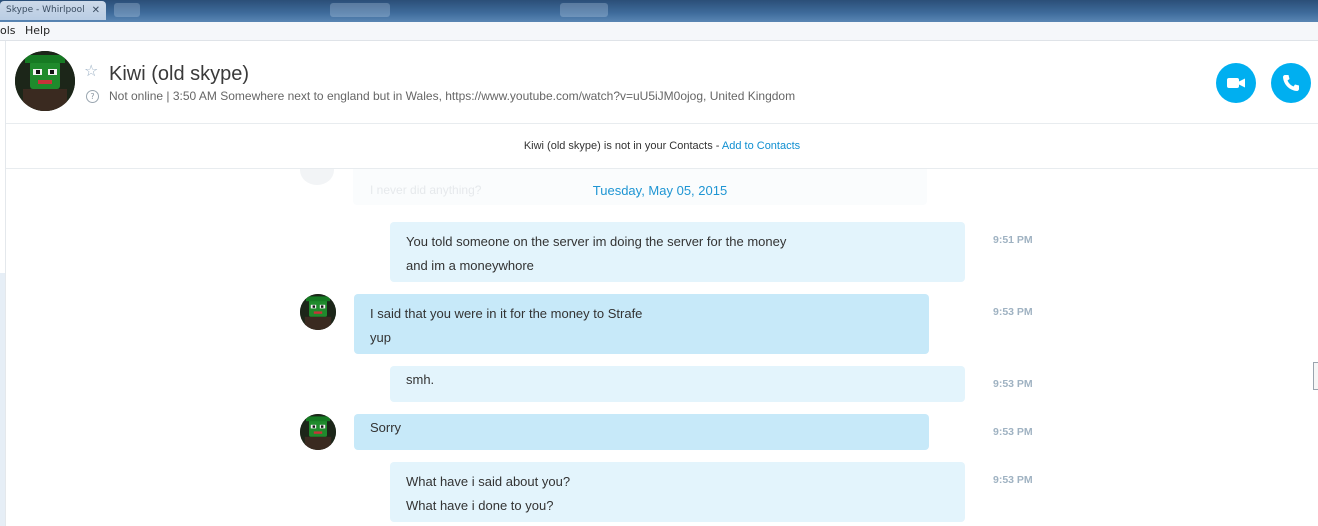 Image resolution: width=1318 pixels, height=526 pixels. Describe the element at coordinates (96, 10) in the screenshot. I see `close-icon: ✕` at that location.